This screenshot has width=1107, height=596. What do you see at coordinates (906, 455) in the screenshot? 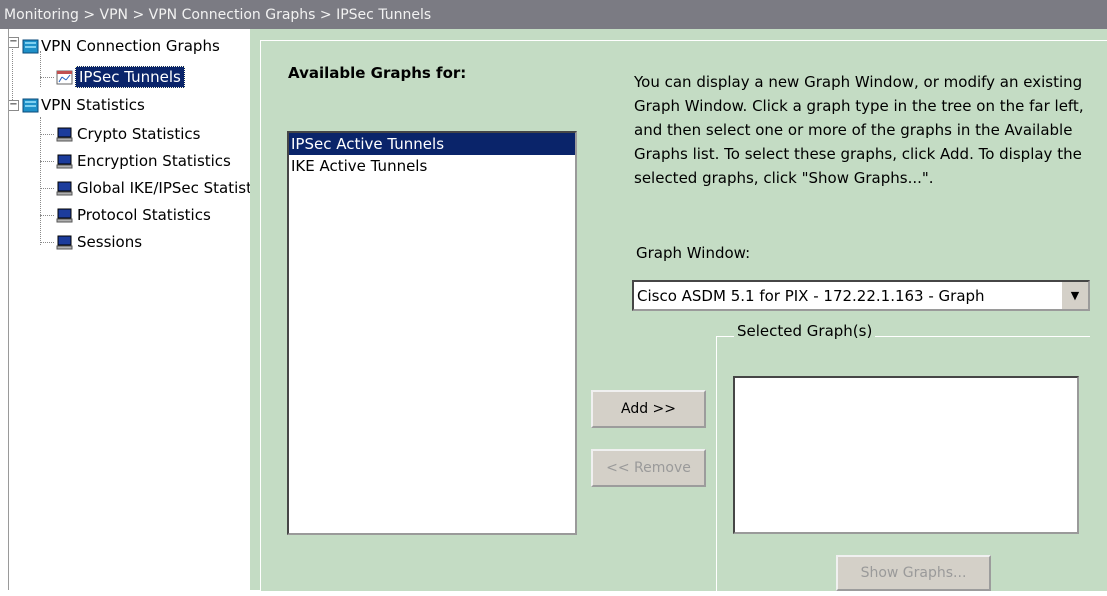
I see `selected-graphs-list` at bounding box center [906, 455].